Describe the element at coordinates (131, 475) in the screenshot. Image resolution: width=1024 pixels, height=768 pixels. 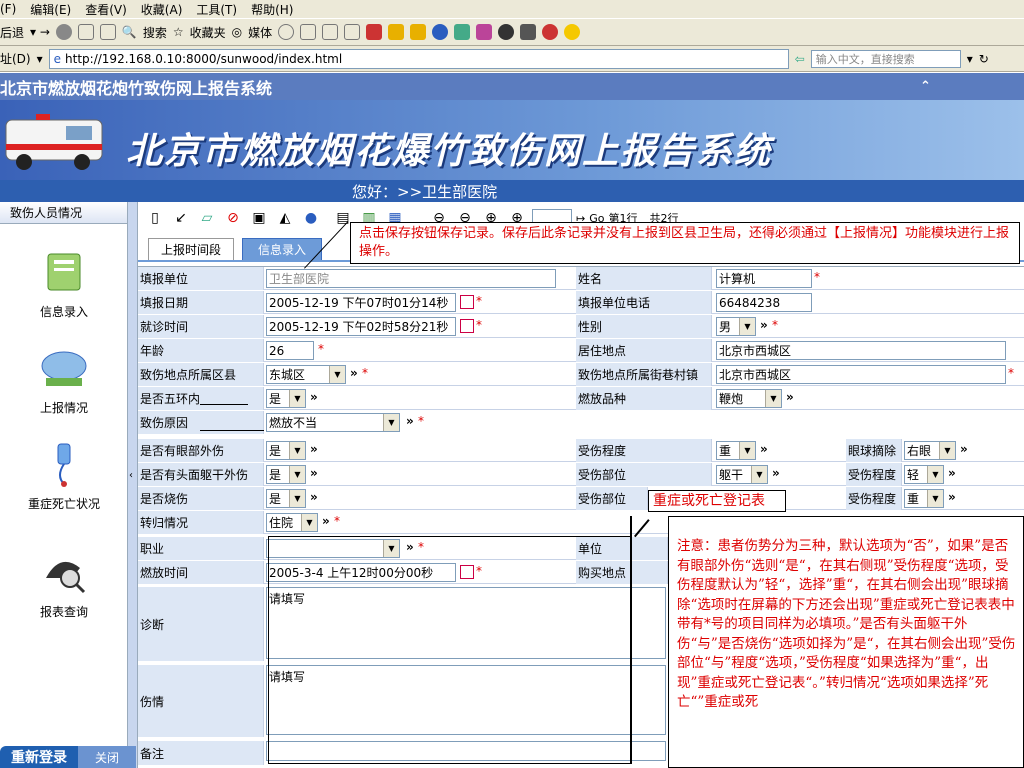
I see `collapse-left-icon: ‹` at that location.